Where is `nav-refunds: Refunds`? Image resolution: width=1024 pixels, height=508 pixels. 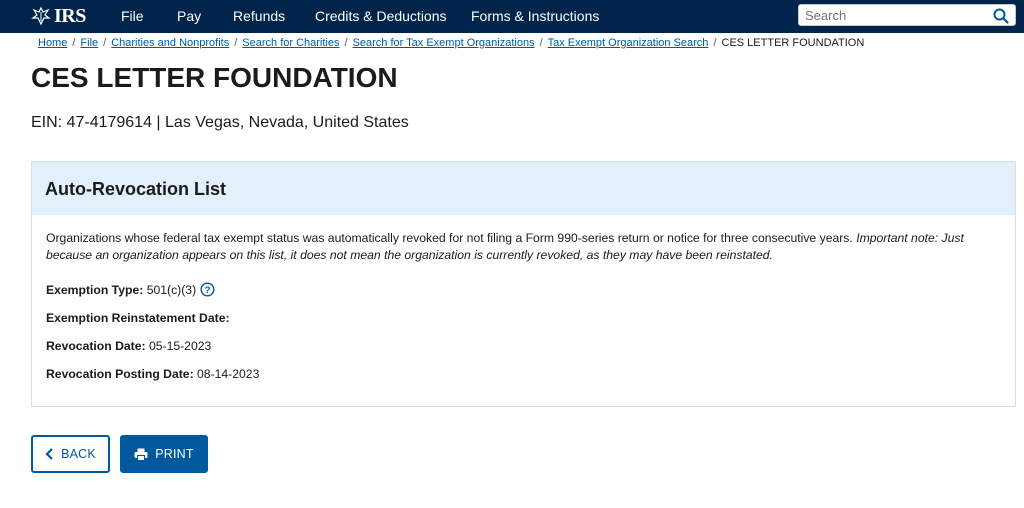 nav-refunds: Refunds is located at coordinates (259, 16).